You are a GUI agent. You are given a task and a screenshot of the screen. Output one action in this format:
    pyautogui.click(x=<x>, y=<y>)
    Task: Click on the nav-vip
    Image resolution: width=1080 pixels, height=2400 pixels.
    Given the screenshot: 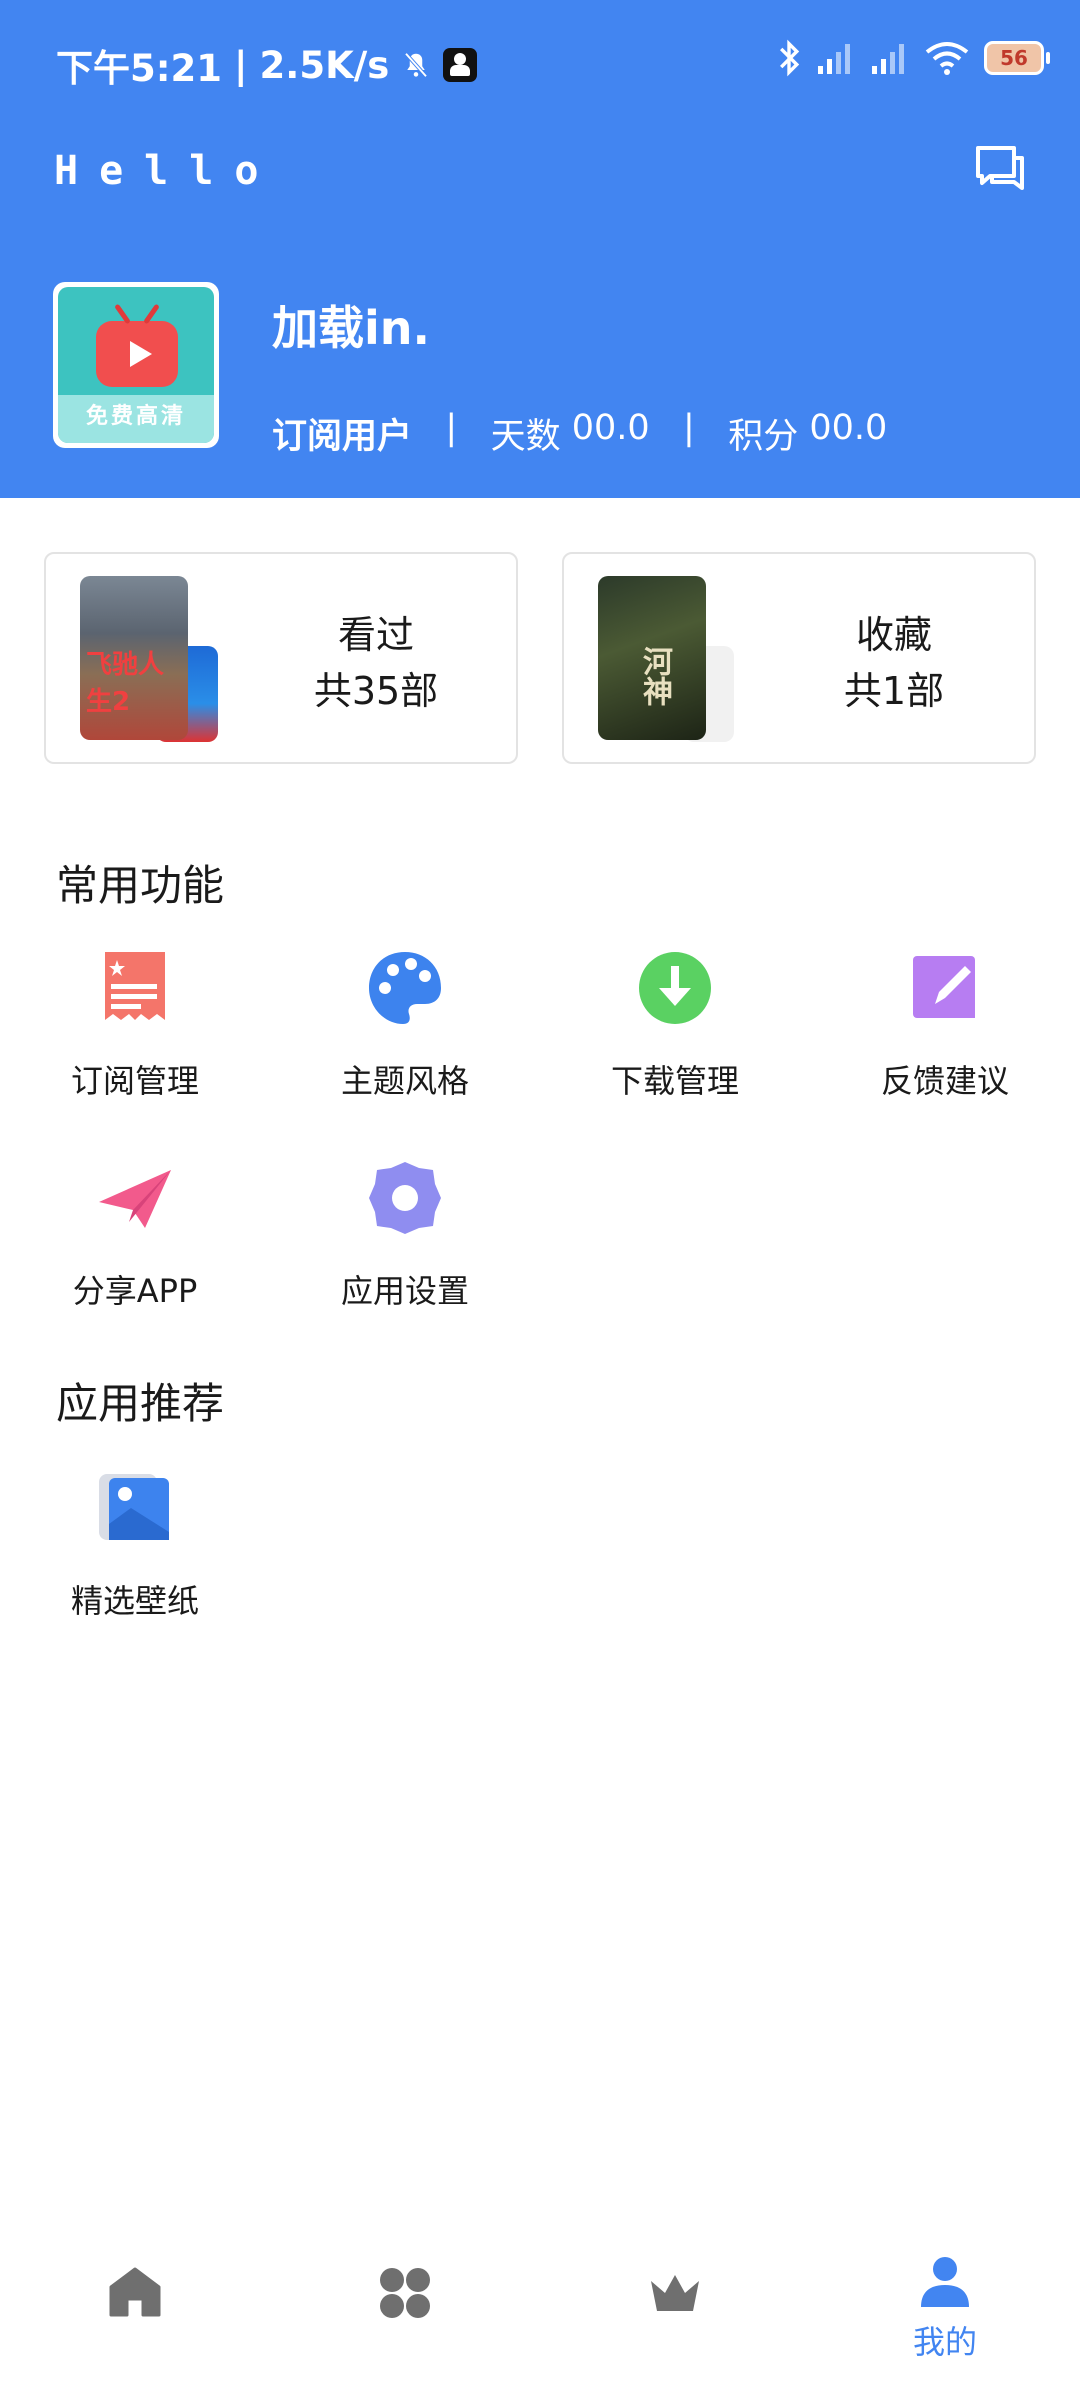 What is the action you would take?
    pyautogui.click(x=675, y=2295)
    